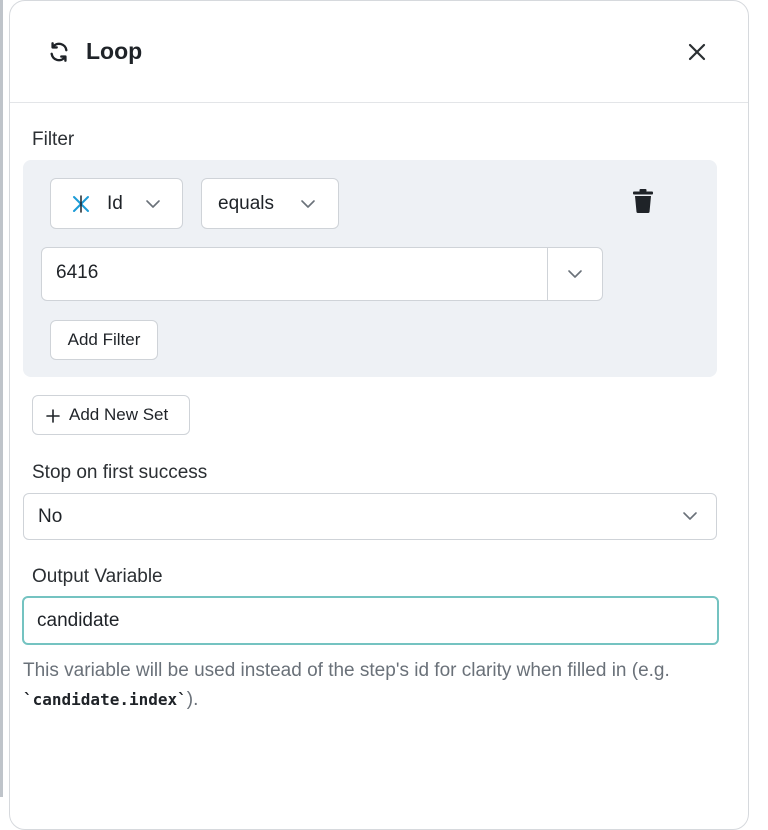 The width and height of the screenshot is (768, 830). I want to click on help-code: `candidate.index`, so click(105, 699).